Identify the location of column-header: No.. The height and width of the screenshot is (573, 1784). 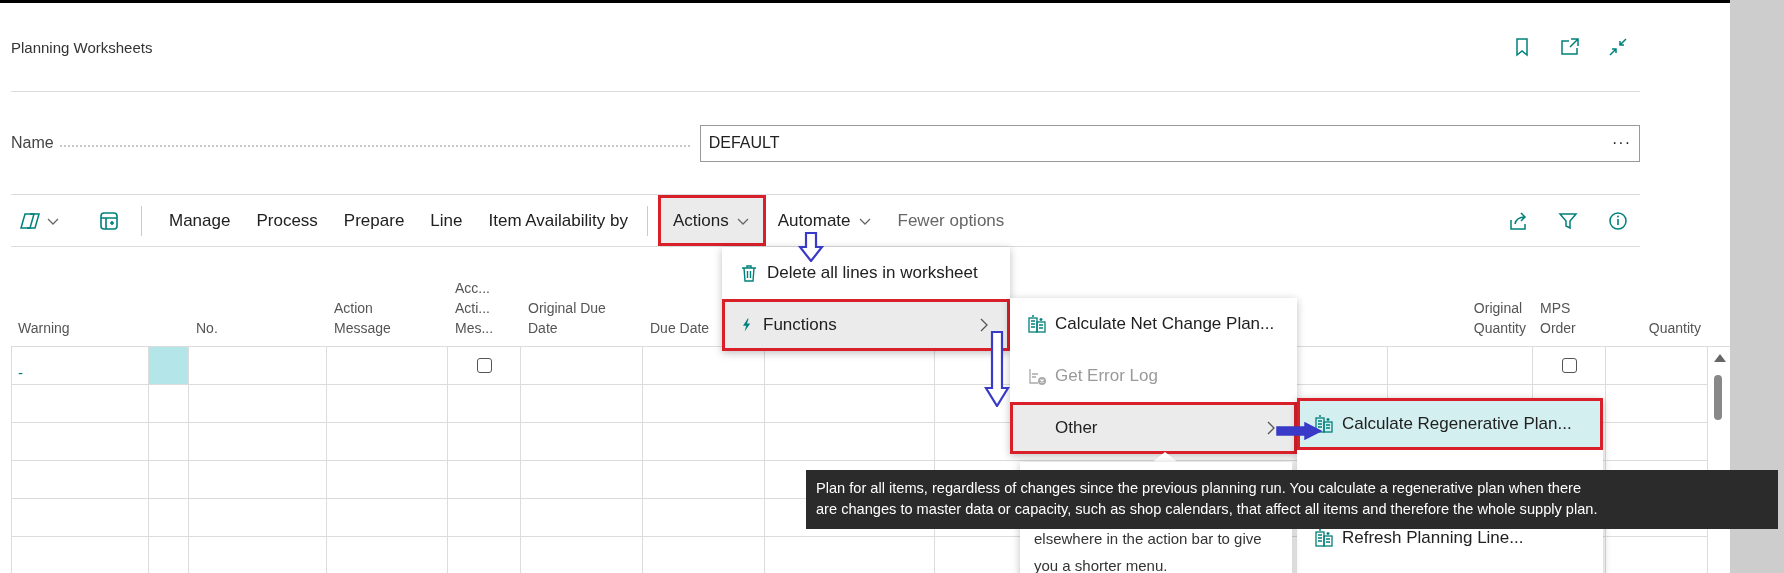
(207, 328).